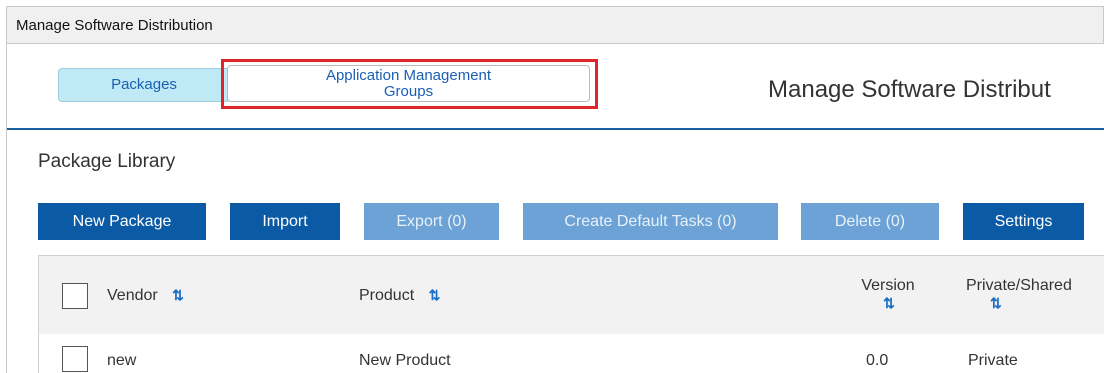 This screenshot has height=373, width=1104. Describe the element at coordinates (650, 221) in the screenshot. I see `create-default-tasks-button: Create Default Tasks (0)` at that location.